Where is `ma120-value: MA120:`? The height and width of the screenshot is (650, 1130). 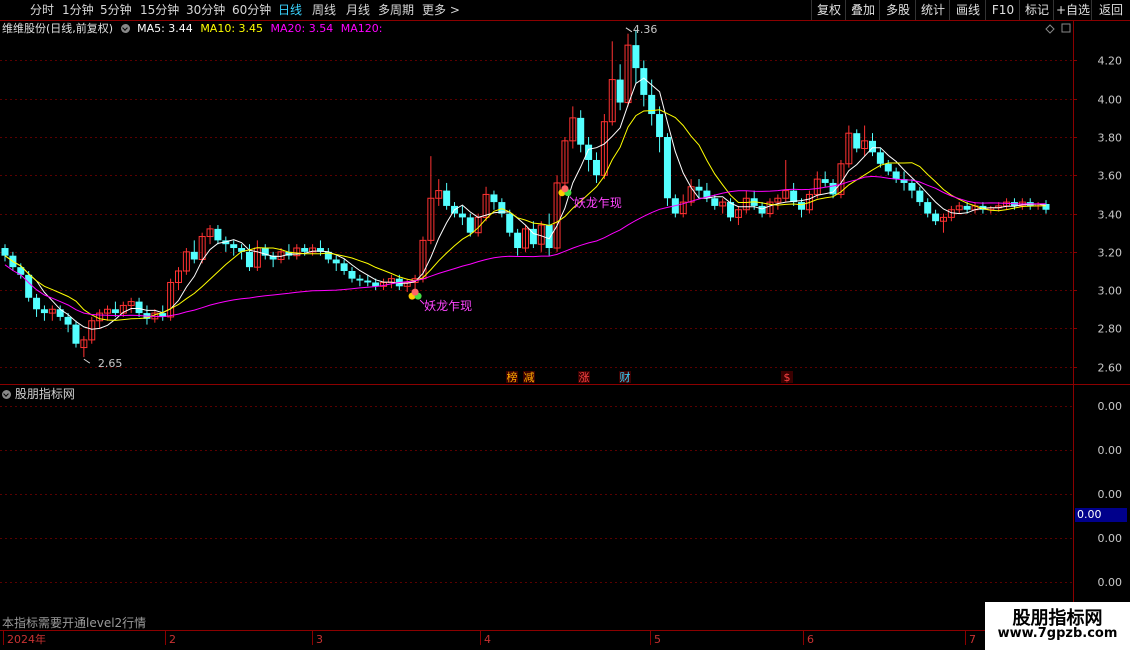 ma120-value: MA120: is located at coordinates (361, 28).